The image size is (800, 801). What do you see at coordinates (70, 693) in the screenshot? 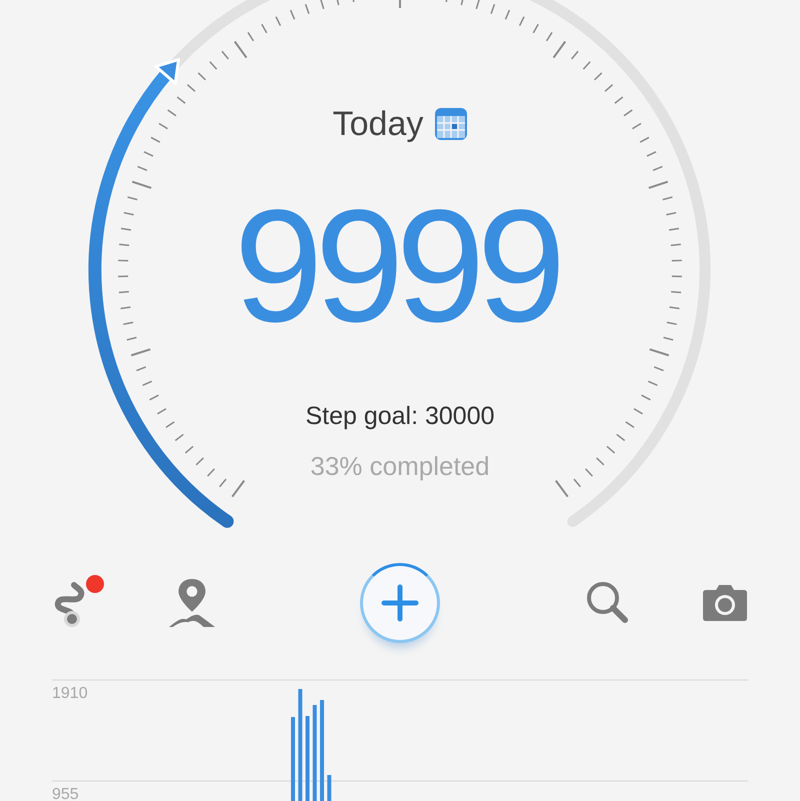
I see `axis-label: 1910` at bounding box center [70, 693].